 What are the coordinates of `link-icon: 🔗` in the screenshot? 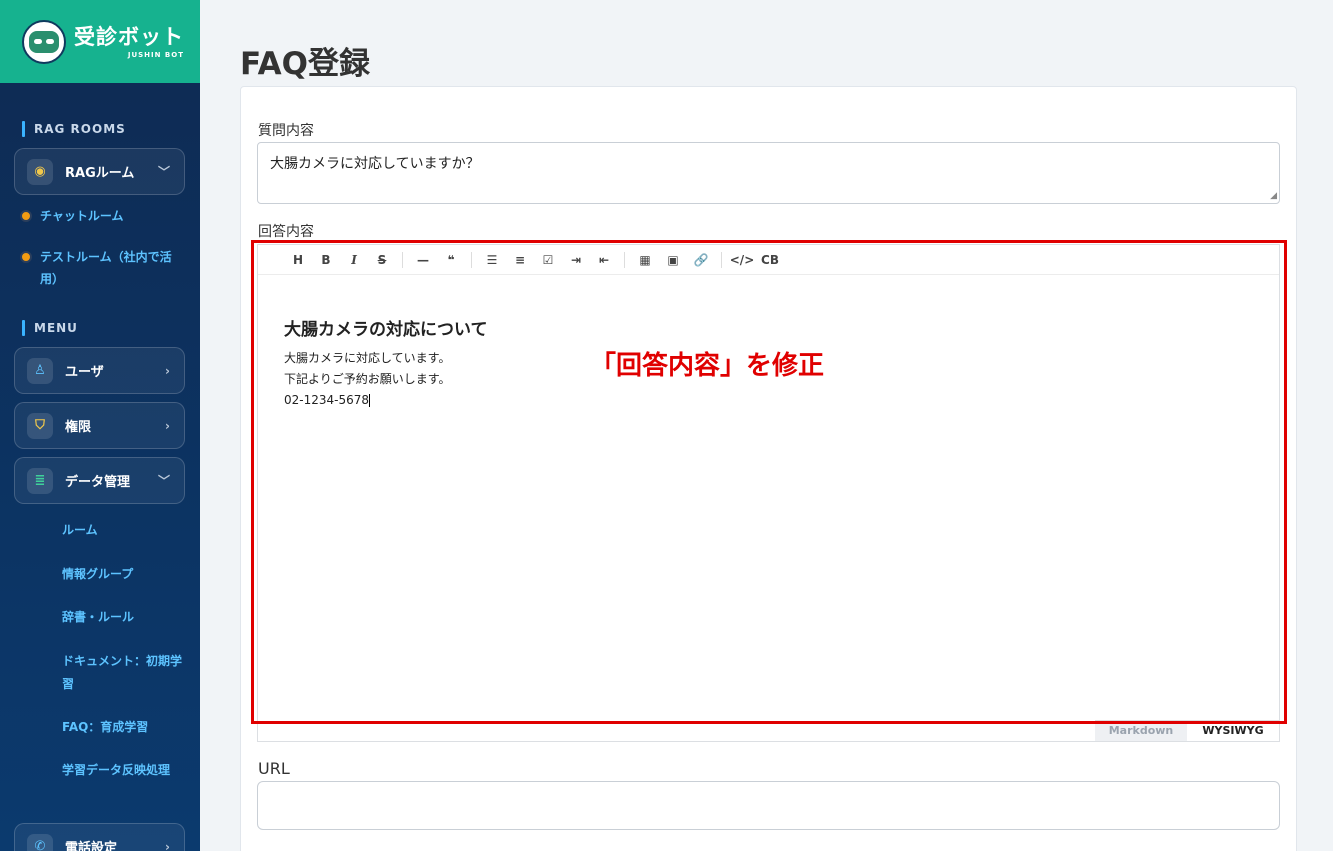 It's located at (701, 260).